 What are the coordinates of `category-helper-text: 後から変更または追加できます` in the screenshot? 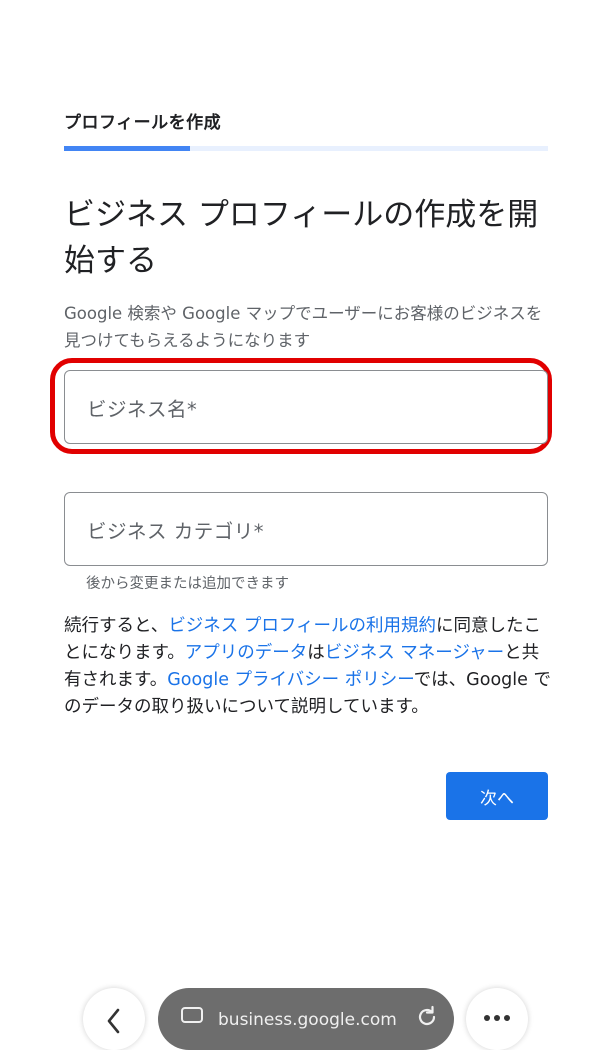 It's located at (187, 584).